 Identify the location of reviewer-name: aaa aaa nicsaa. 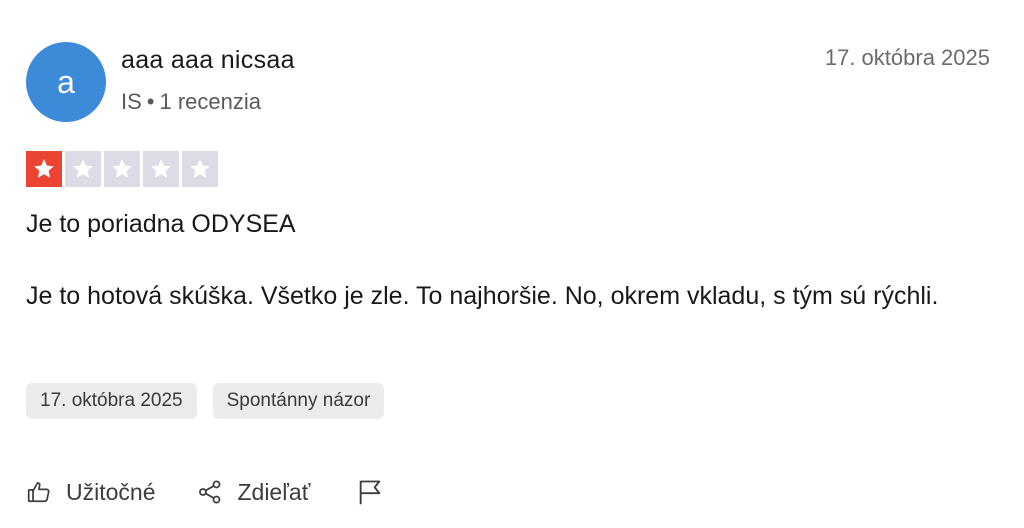
(208, 60).